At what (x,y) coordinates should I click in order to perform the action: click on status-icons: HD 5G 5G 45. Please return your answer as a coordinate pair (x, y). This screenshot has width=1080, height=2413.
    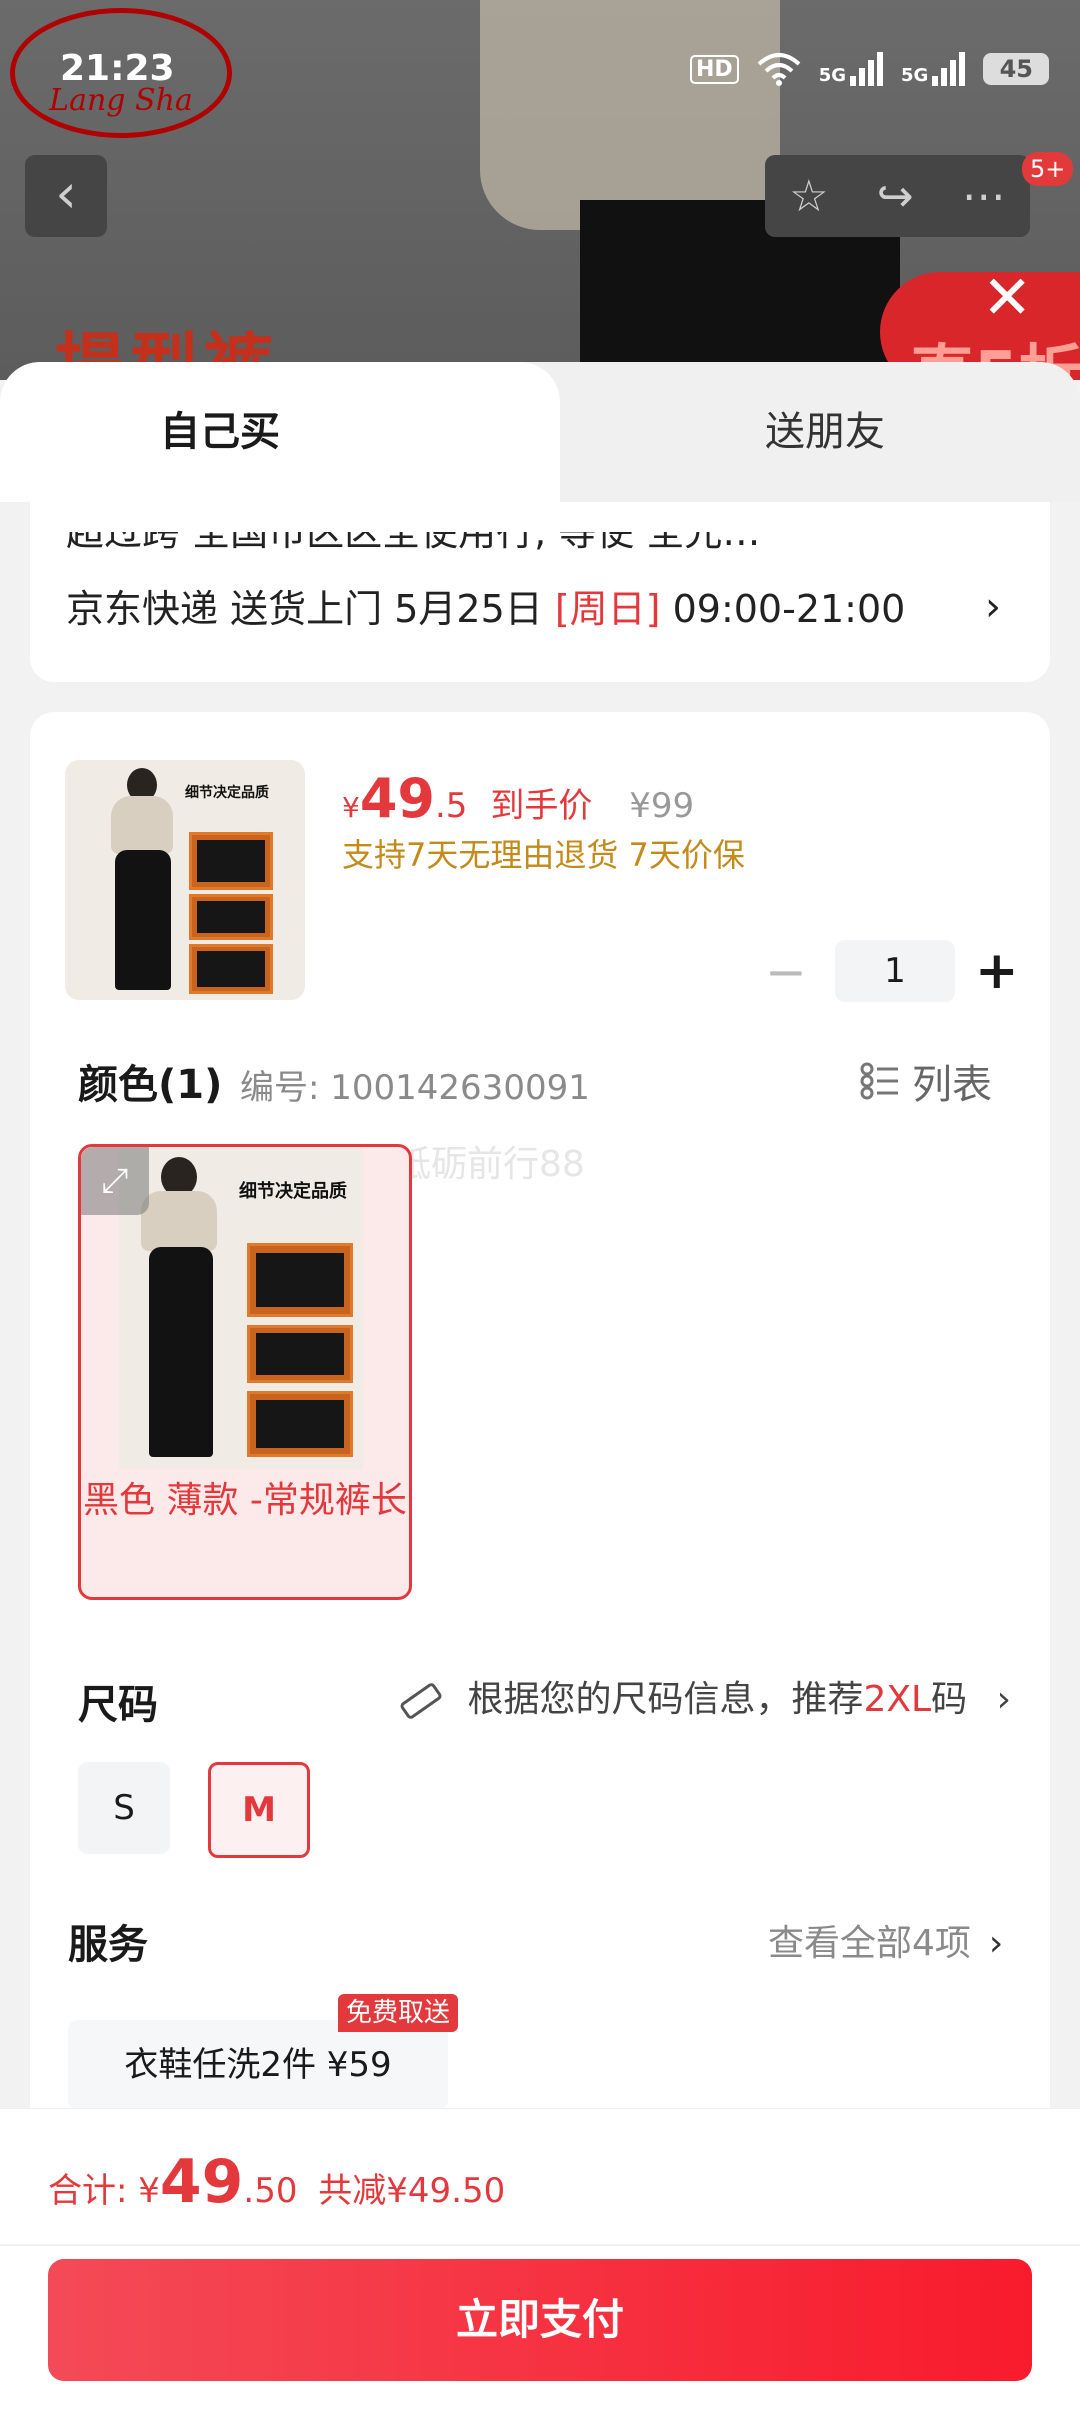
    Looking at the image, I should click on (870, 69).